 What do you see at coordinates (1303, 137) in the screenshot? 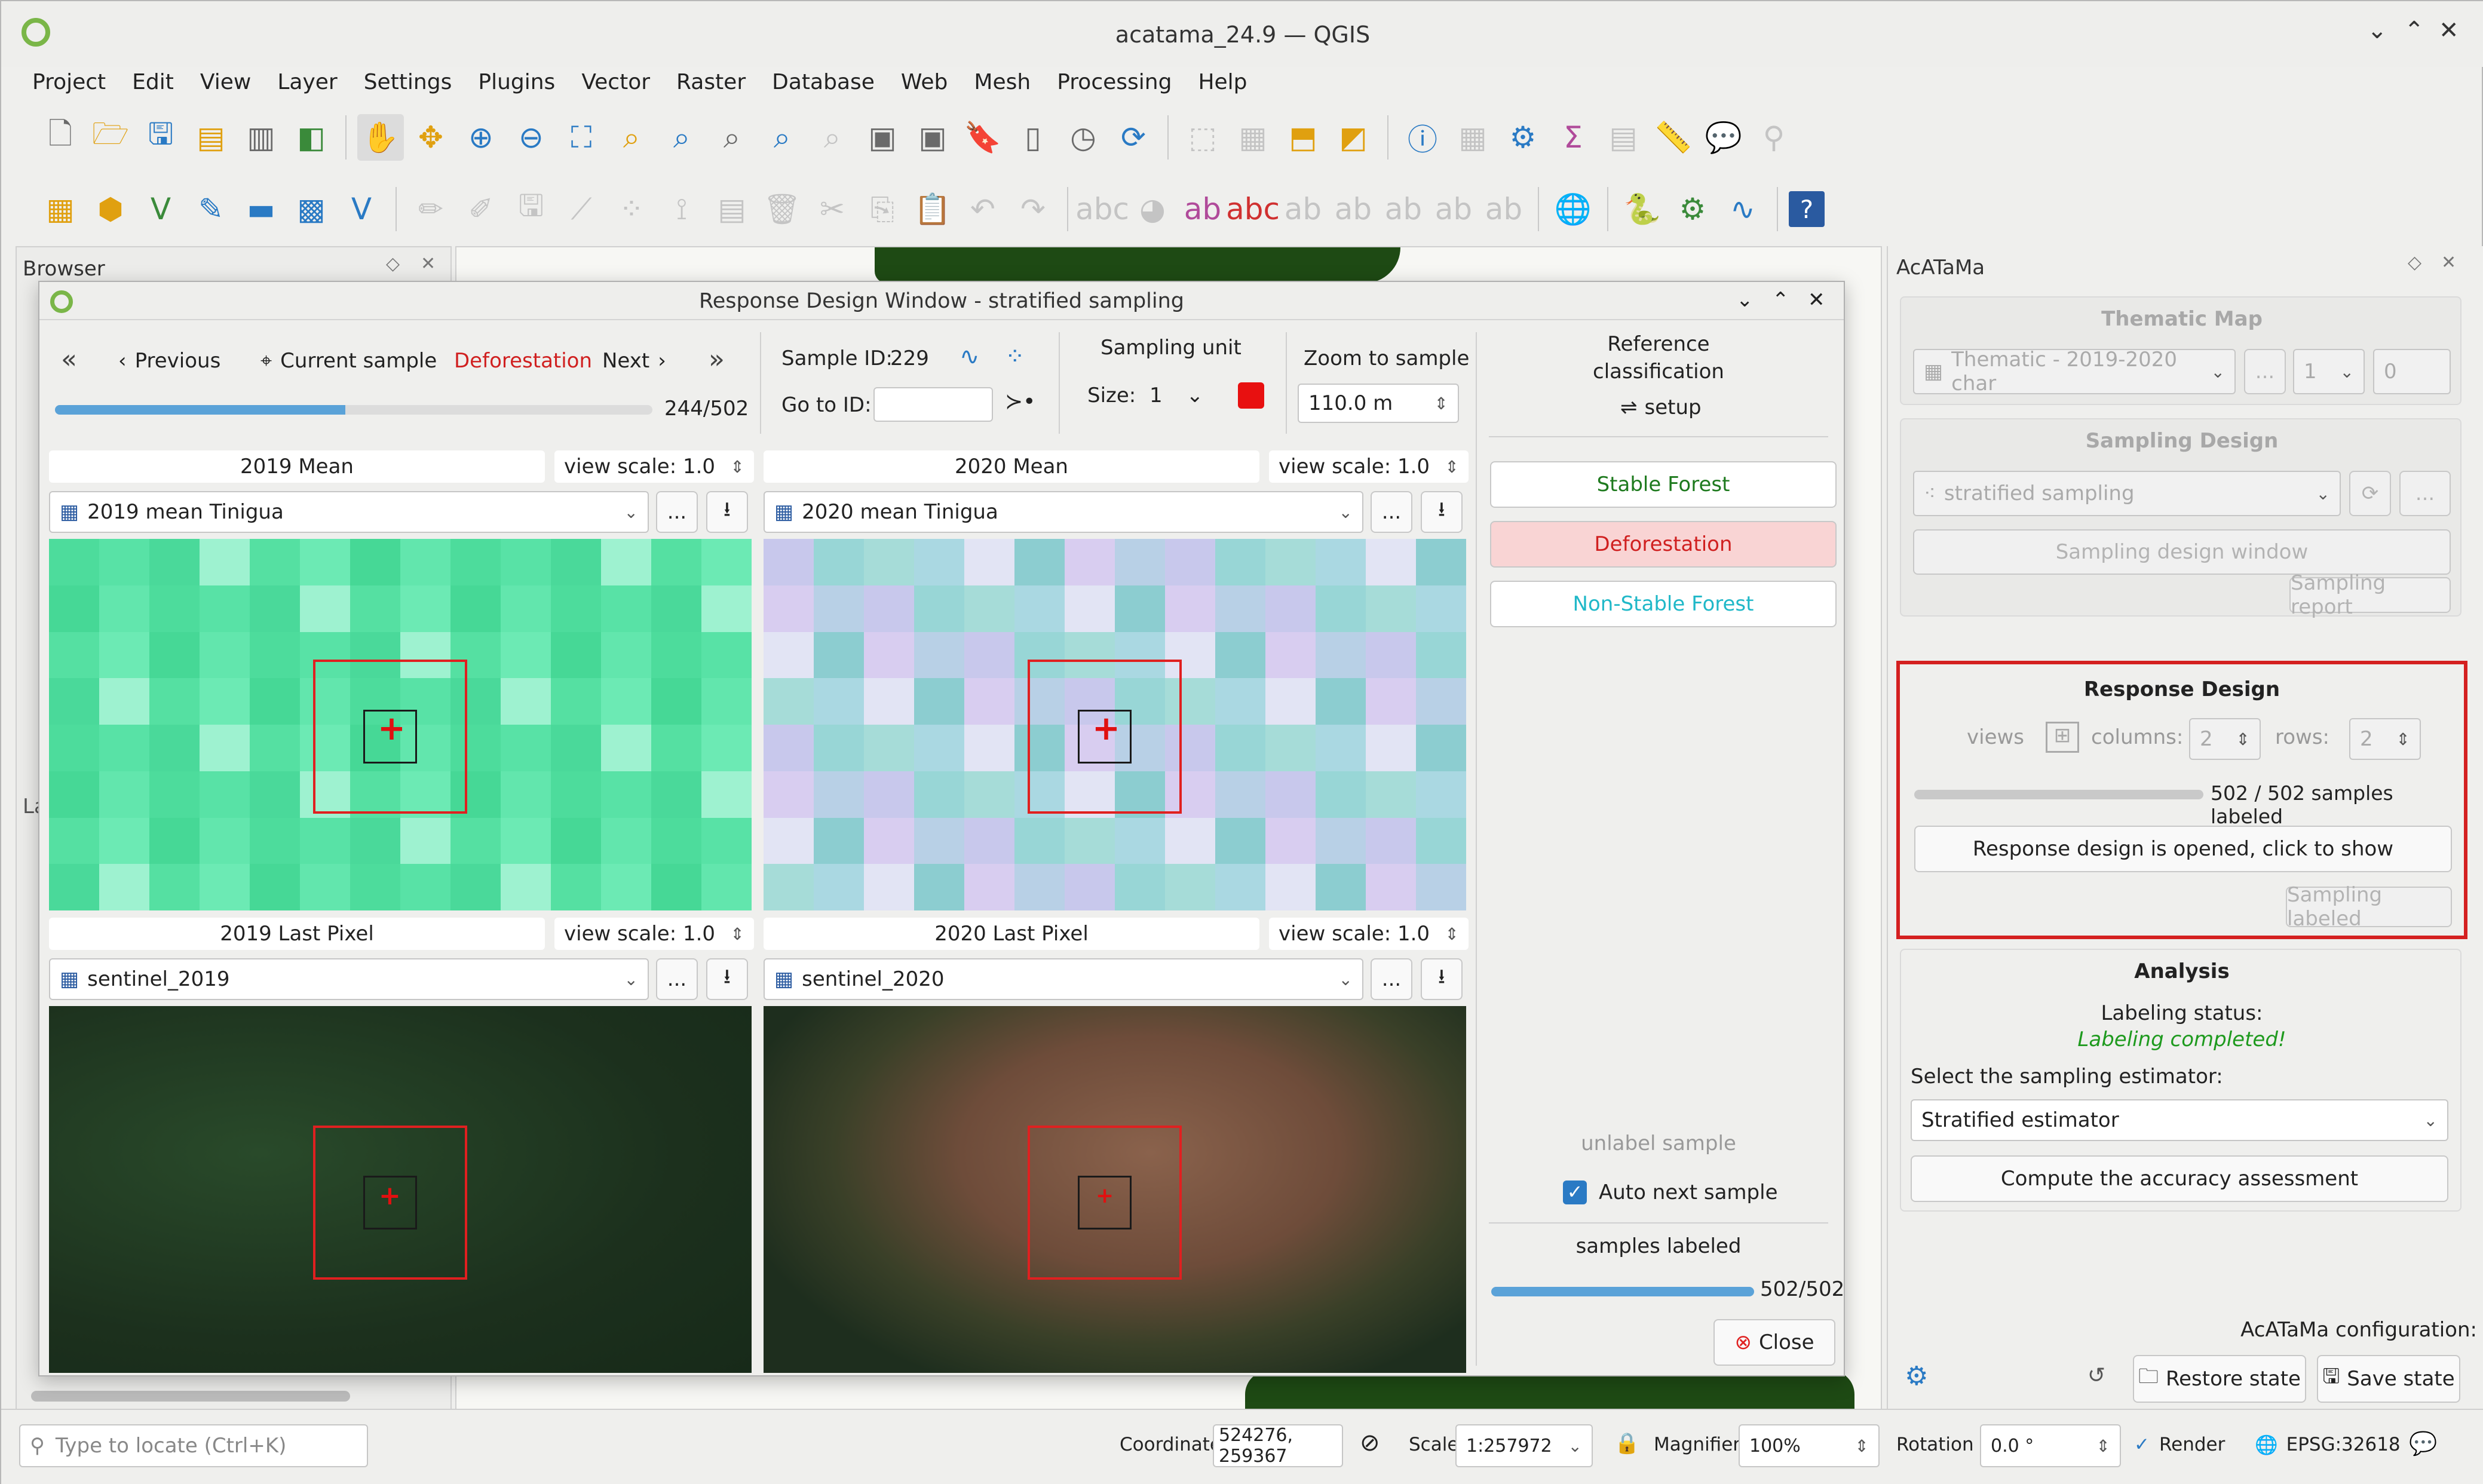
I see `deselect-icon: ⬒` at bounding box center [1303, 137].